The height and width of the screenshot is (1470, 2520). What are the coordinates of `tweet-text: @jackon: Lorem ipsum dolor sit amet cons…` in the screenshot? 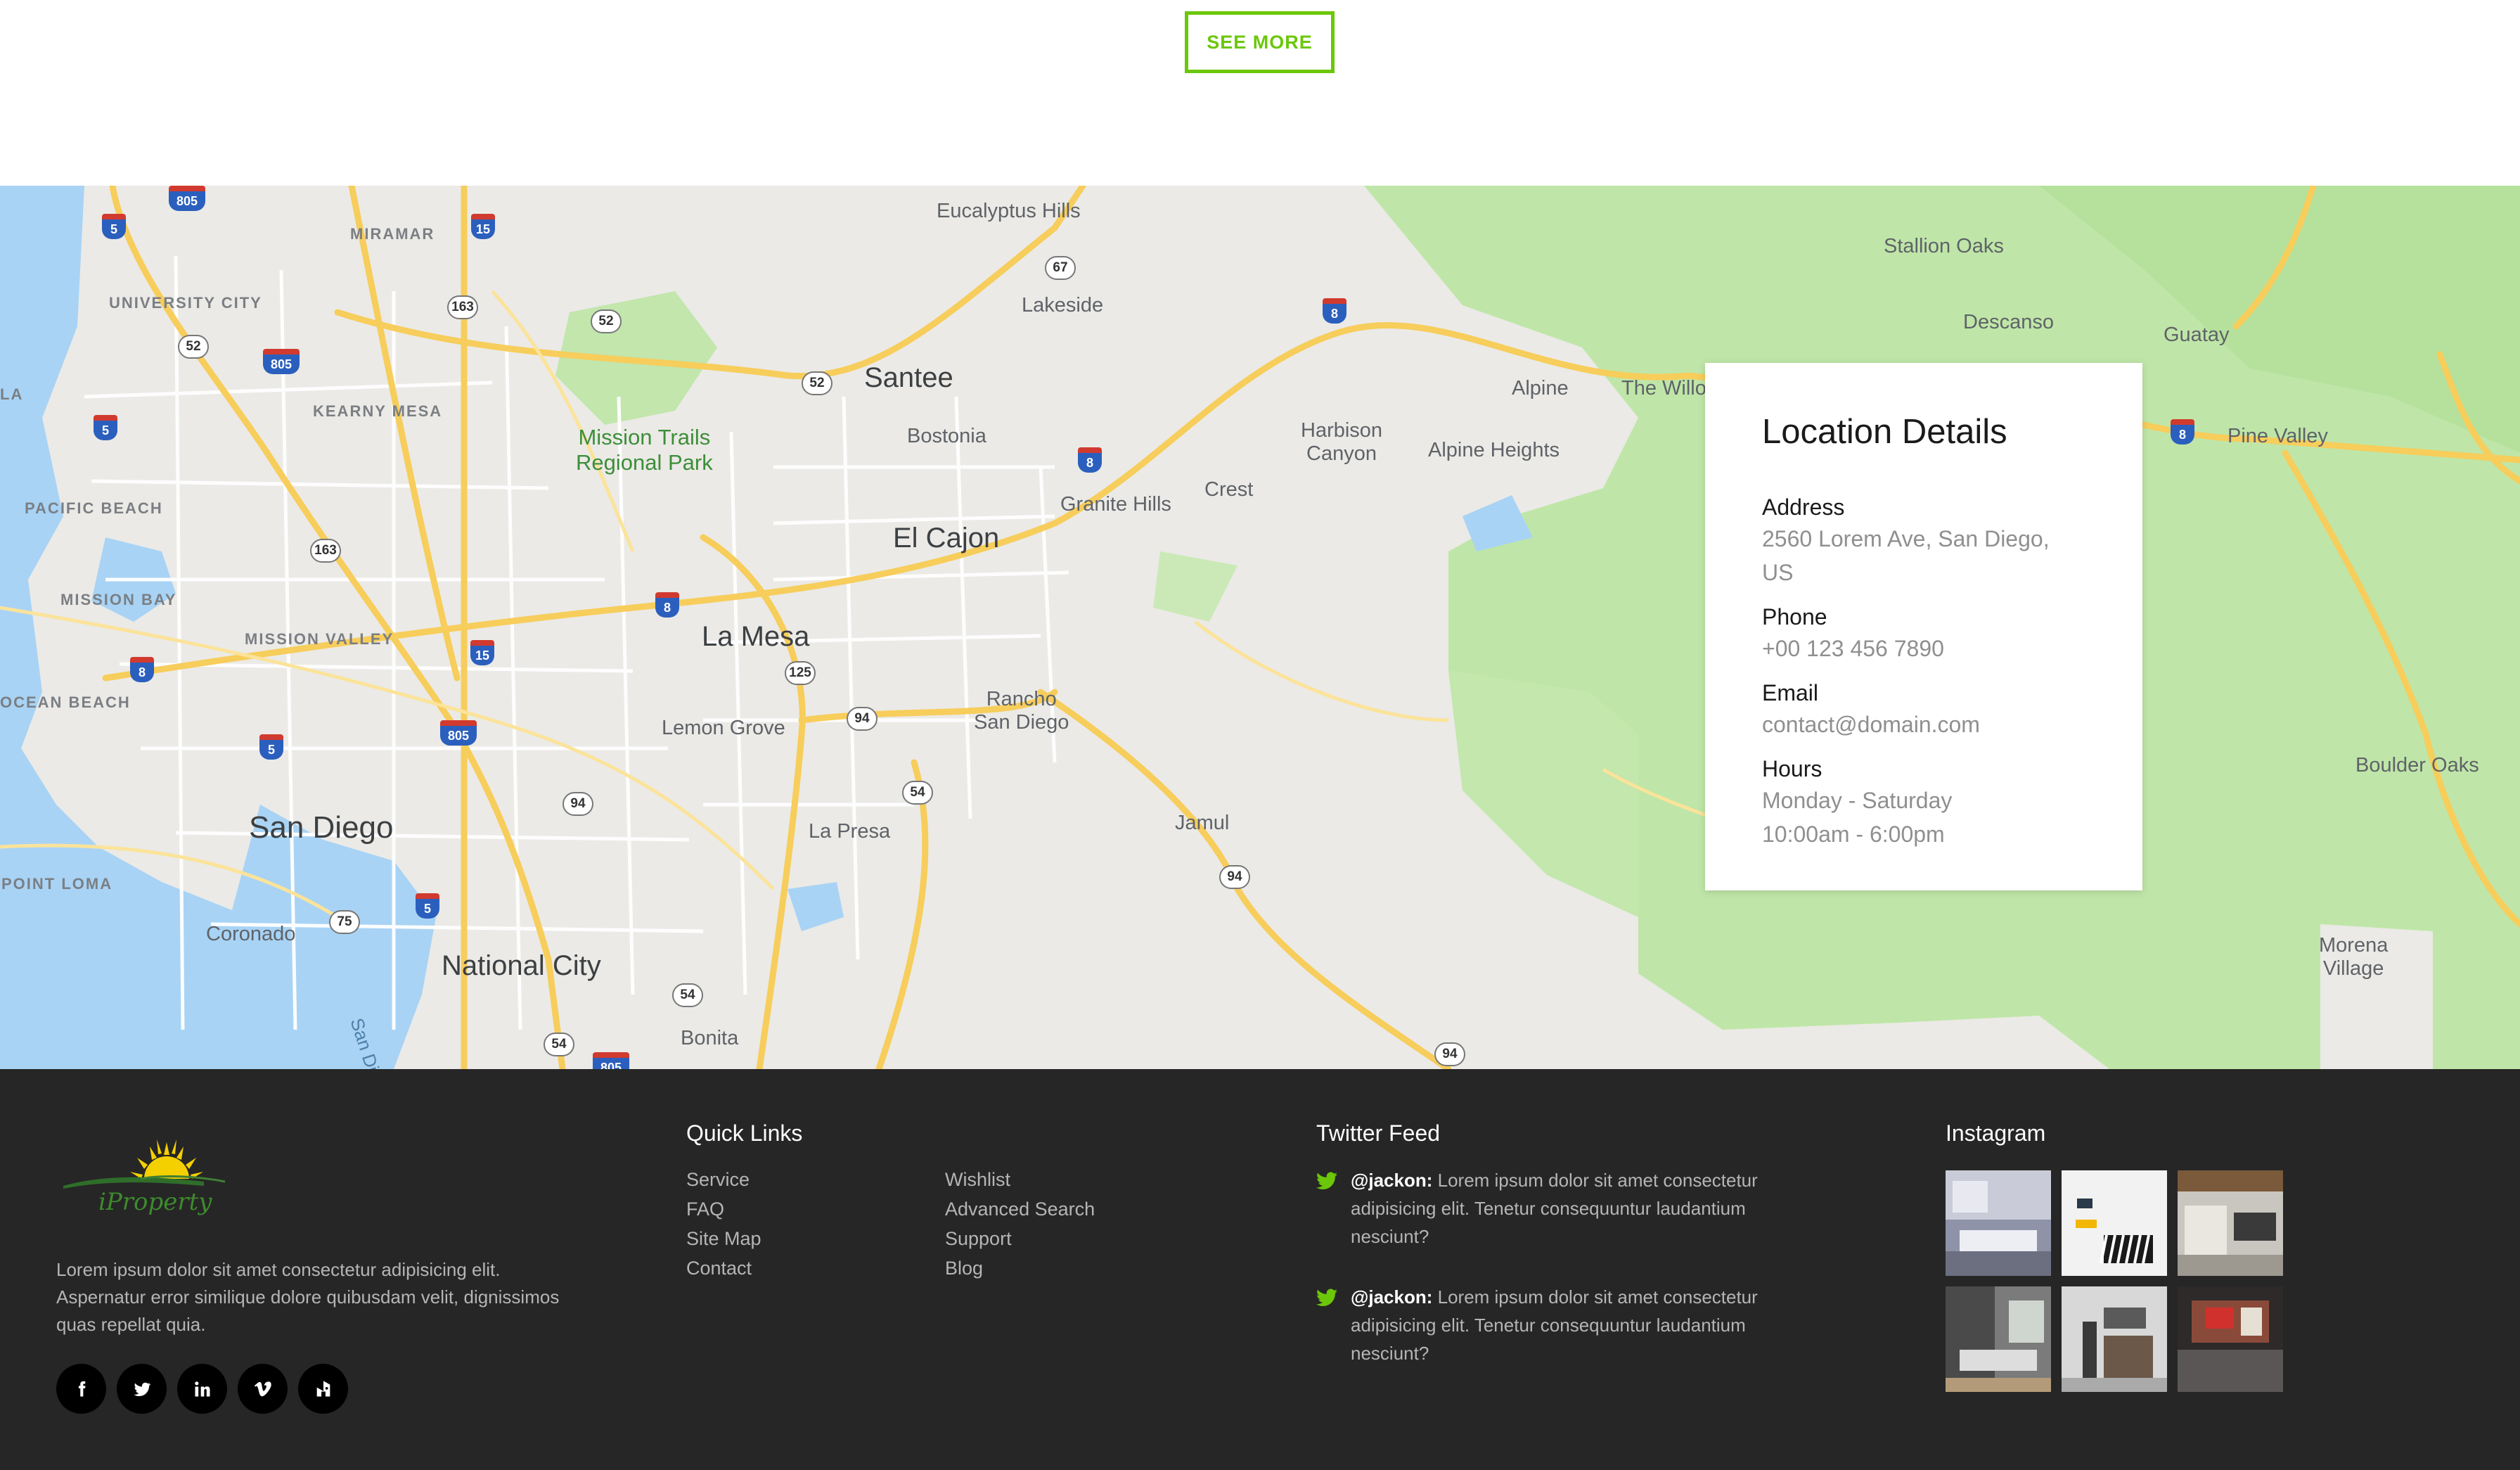 It's located at (1554, 1325).